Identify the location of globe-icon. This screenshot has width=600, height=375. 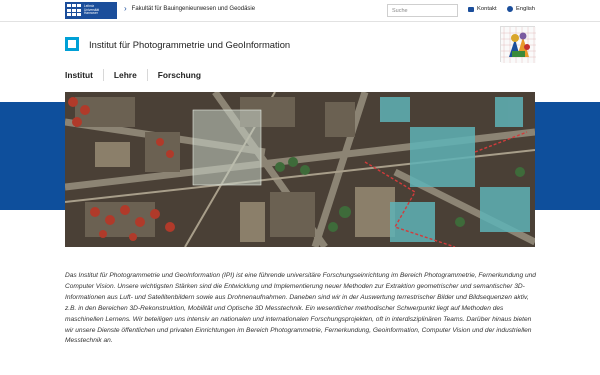
(510, 9).